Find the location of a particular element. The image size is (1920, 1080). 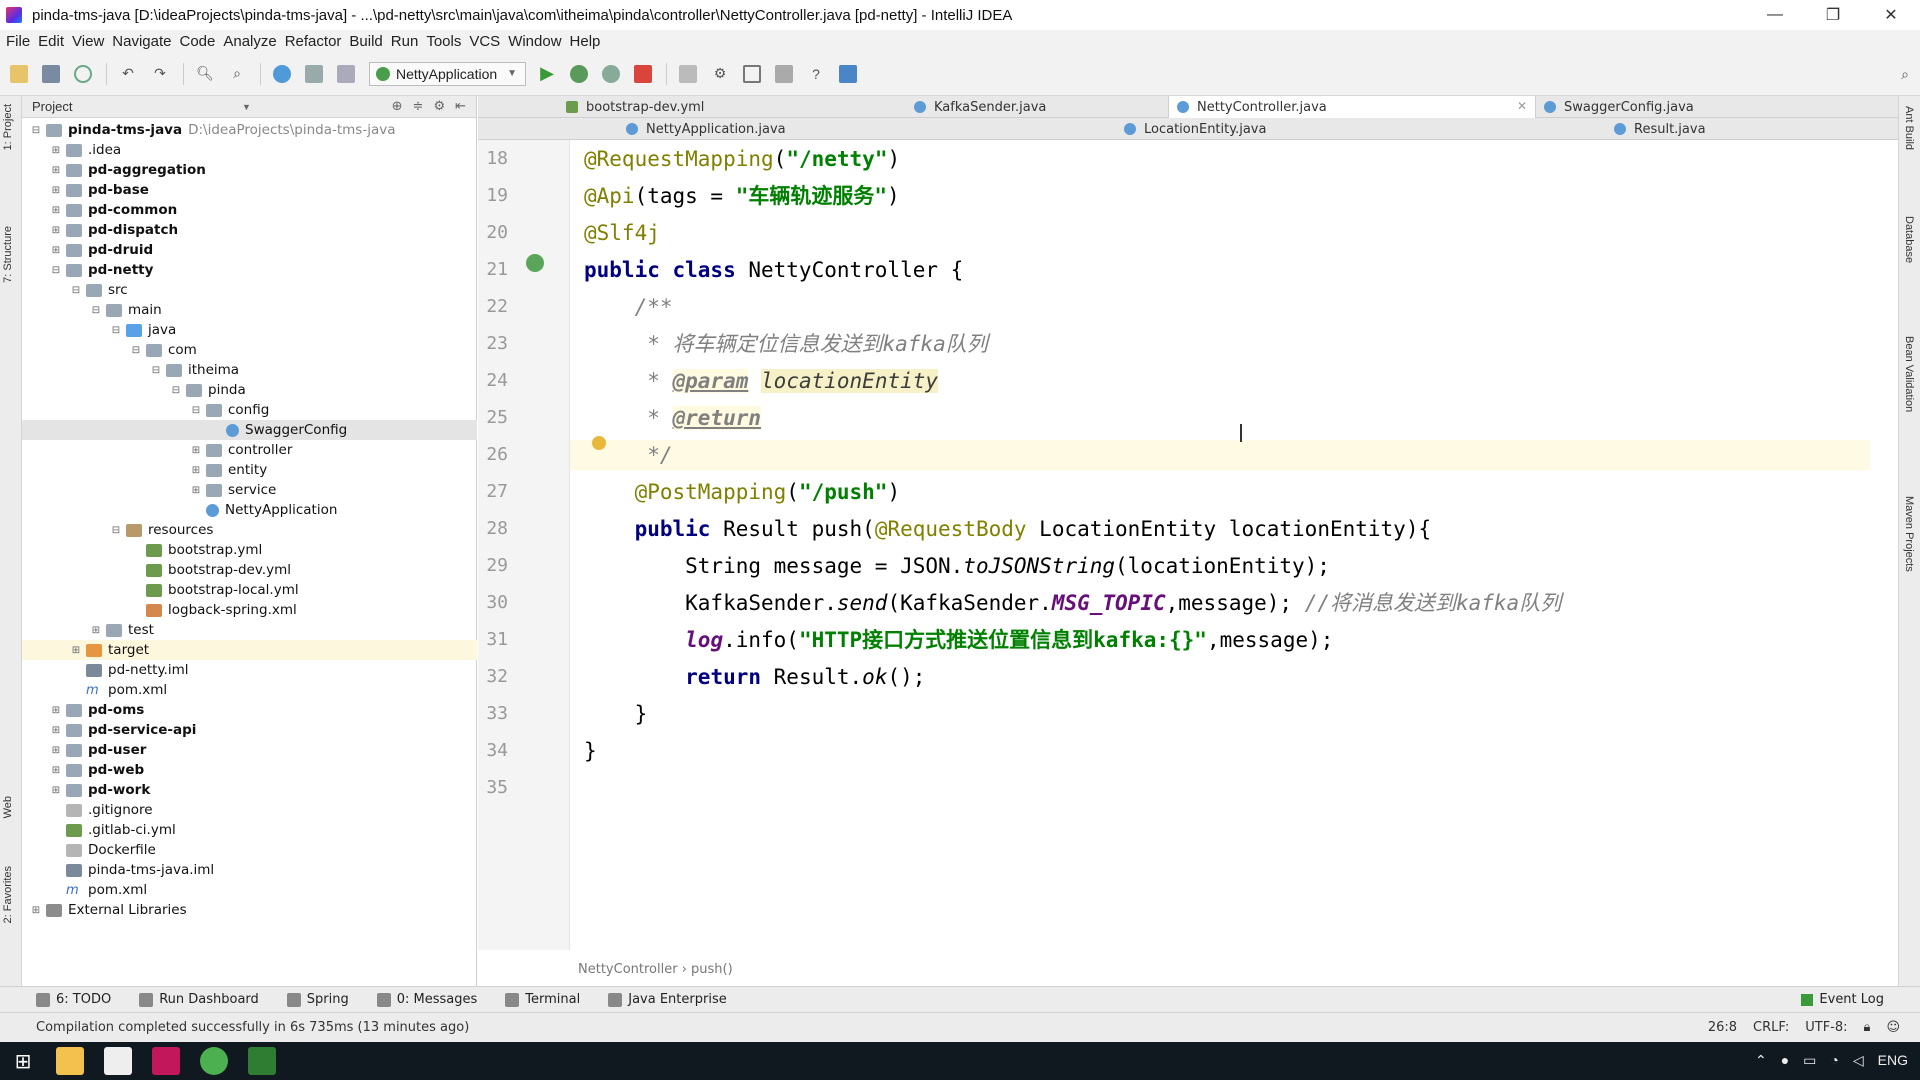

intellij-taskbar-icon is located at coordinates (166, 1061).